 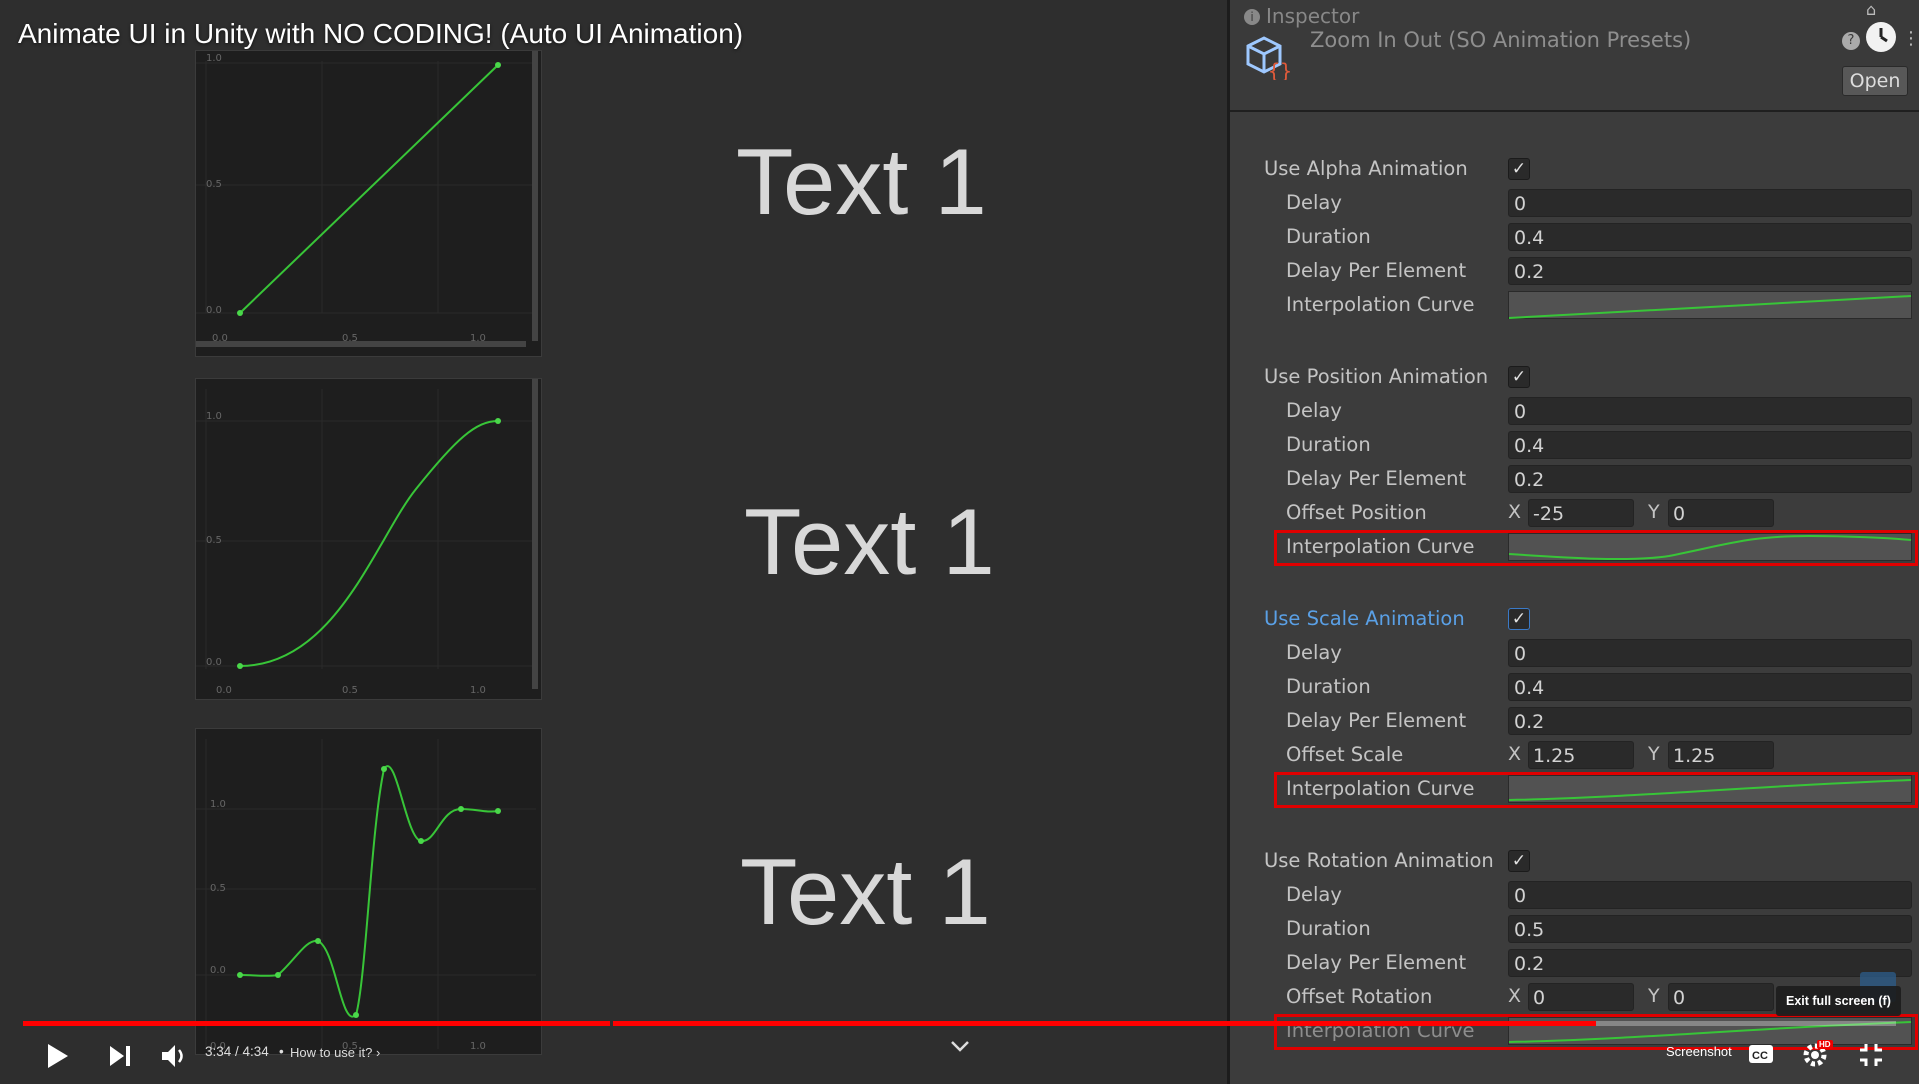 What do you see at coordinates (366, 895) in the screenshot?
I see `curve-graph-elastic-plot: 1.0 0.5 0.0 0.0 0.5 1.0` at bounding box center [366, 895].